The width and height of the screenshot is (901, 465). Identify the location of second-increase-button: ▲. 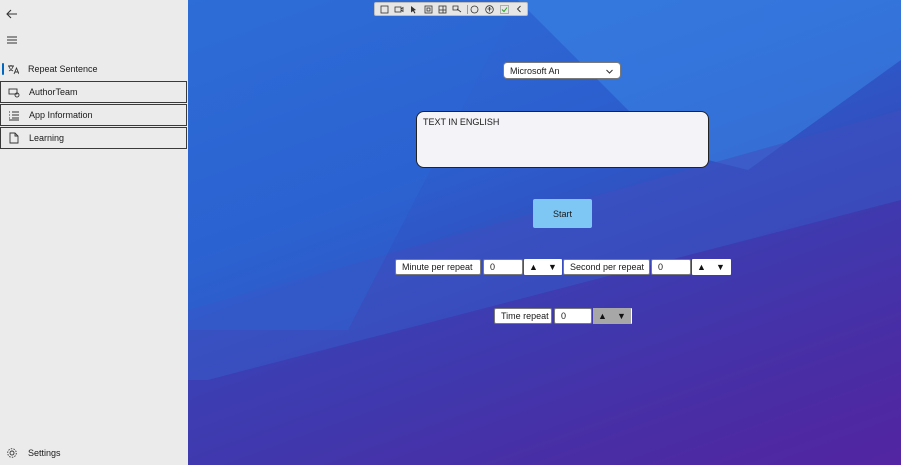
(701, 267).